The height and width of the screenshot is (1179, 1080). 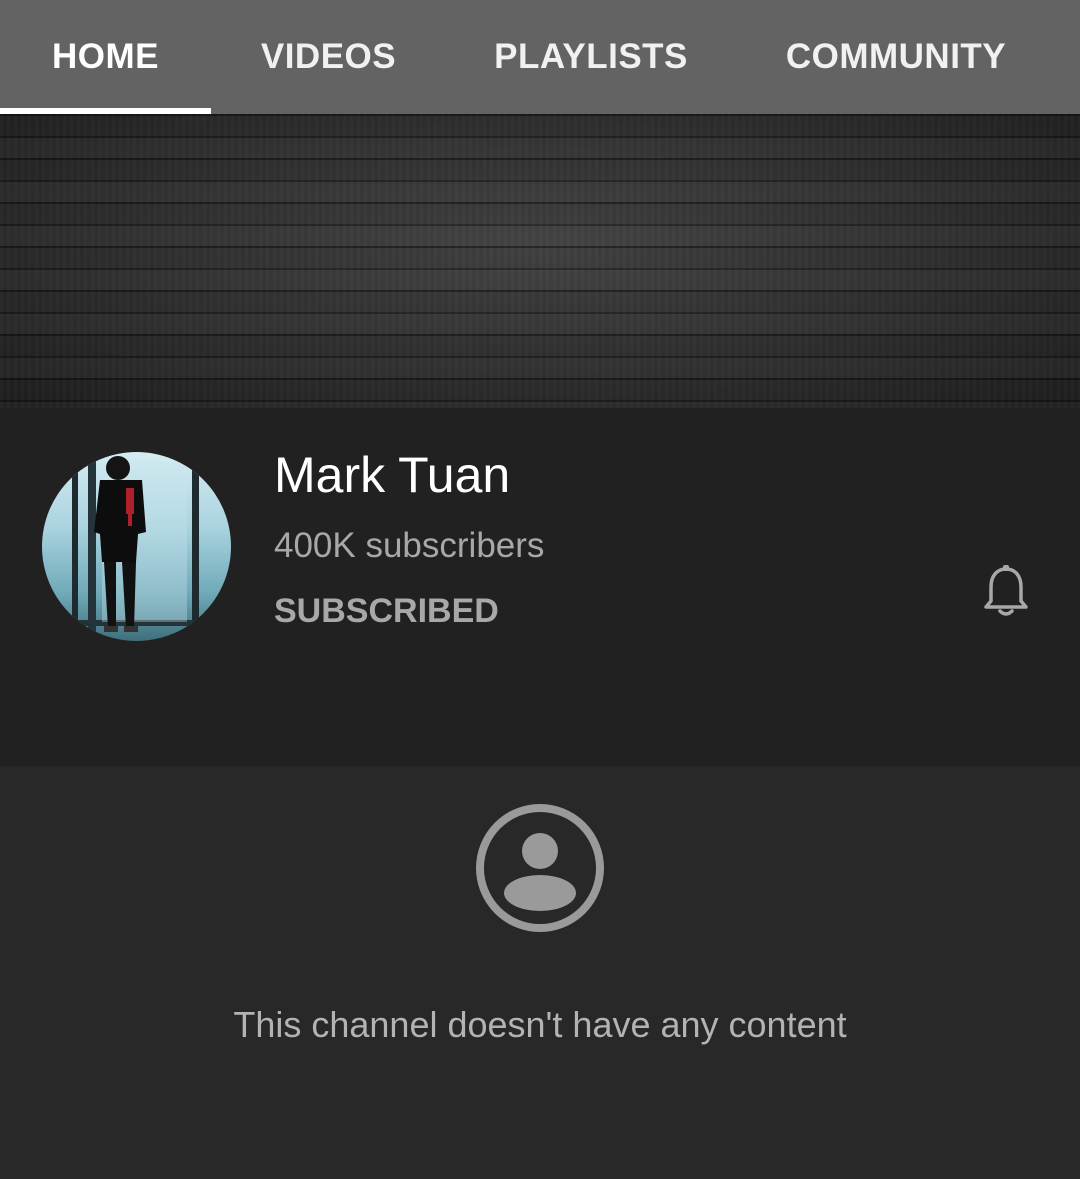 I want to click on tab-playlists: PLAYLISTS, so click(x=591, y=57).